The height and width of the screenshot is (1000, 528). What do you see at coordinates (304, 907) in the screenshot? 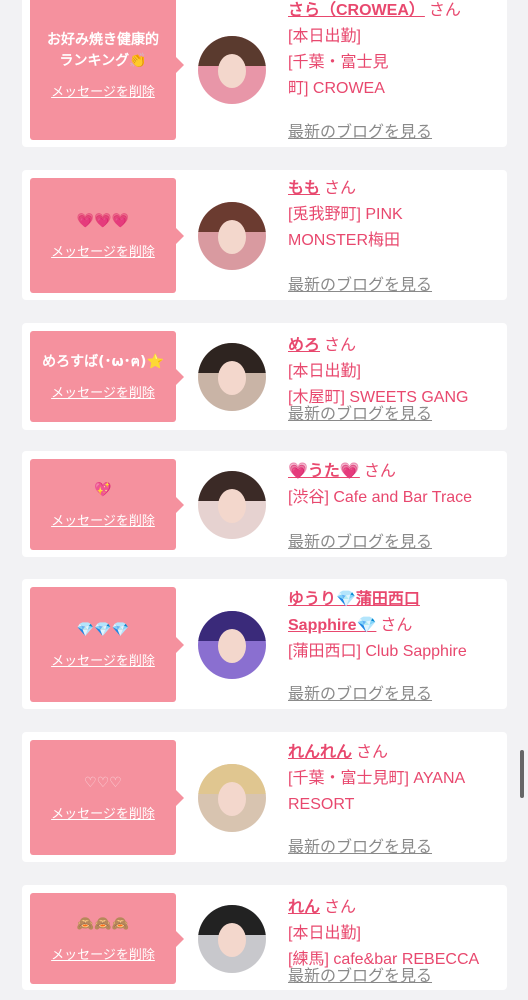
I see `cast-name-link: れん` at bounding box center [304, 907].